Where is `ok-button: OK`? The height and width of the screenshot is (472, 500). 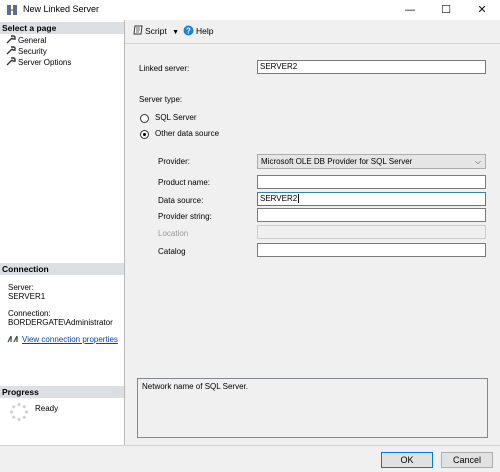 ok-button: OK is located at coordinates (407, 460).